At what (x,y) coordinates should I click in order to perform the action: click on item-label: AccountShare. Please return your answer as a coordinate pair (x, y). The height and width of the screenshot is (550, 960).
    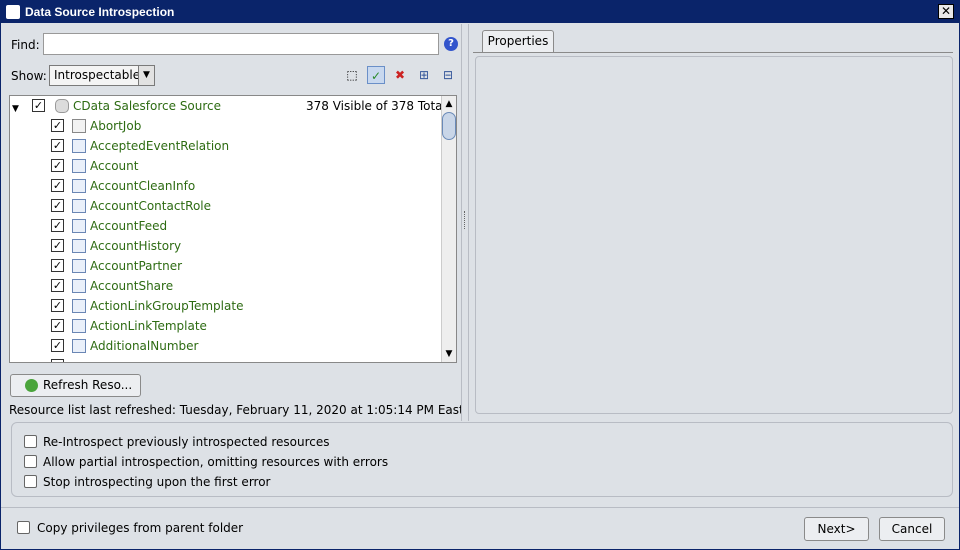
    Looking at the image, I should click on (132, 286).